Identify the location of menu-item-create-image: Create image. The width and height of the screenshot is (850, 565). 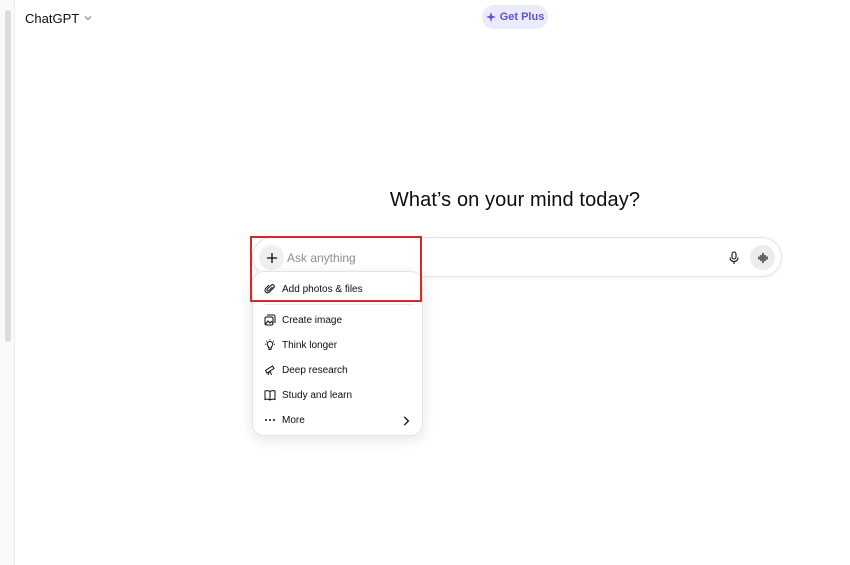
(338, 320).